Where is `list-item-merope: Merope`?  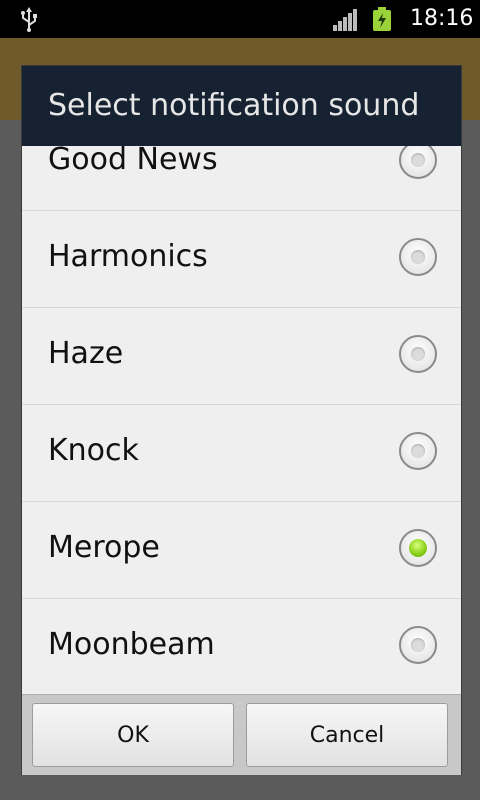 list-item-merope: Merope is located at coordinates (241, 550).